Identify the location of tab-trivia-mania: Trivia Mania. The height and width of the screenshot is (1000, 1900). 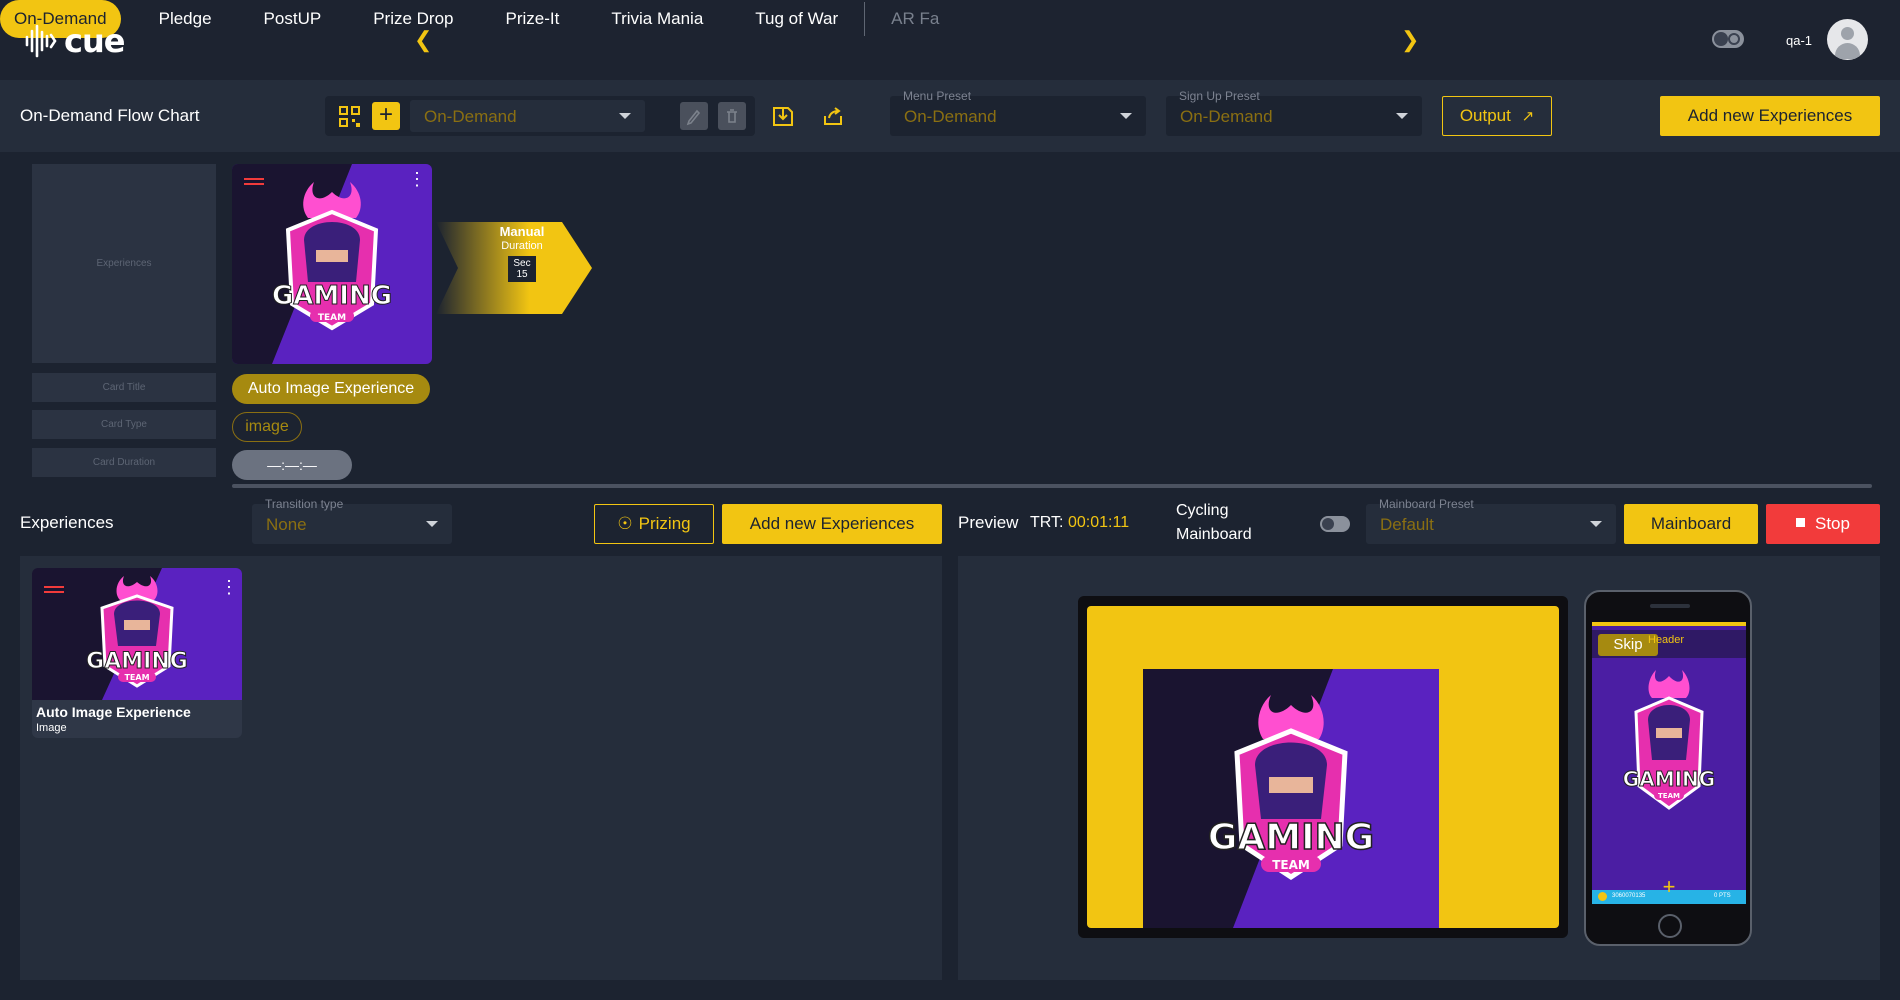
(657, 19).